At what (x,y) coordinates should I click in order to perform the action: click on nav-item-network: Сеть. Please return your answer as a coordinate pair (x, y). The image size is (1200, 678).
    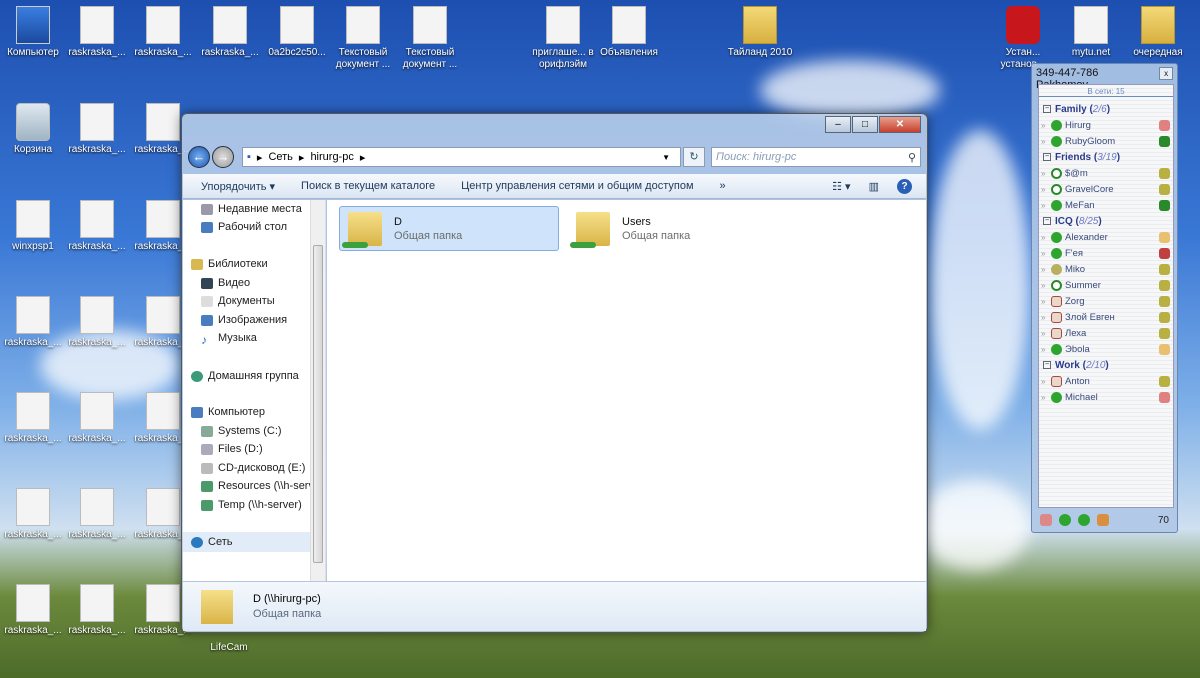
    Looking at the image, I should click on (251, 542).